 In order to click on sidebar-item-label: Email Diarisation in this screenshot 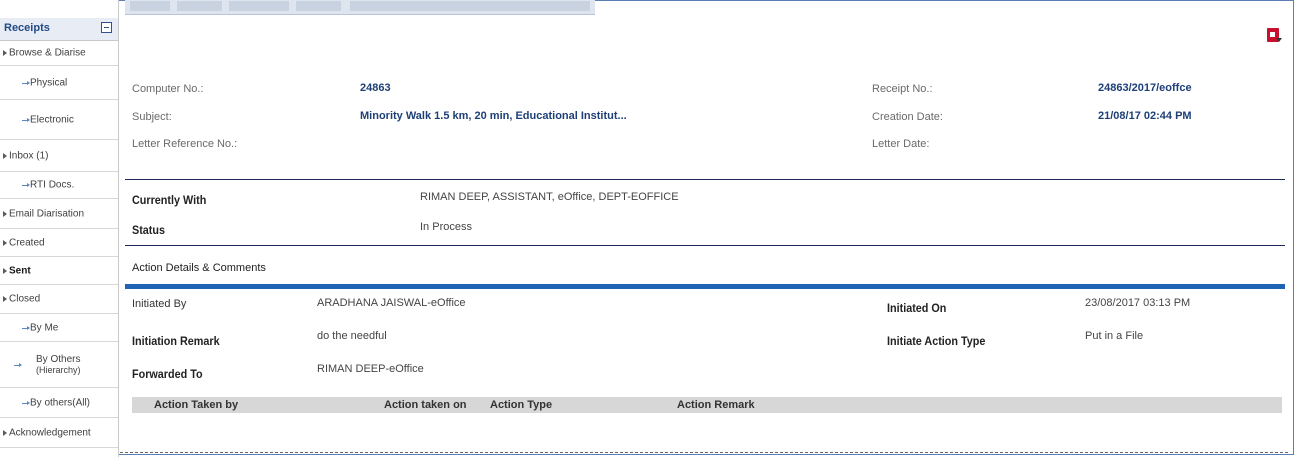, I will do `click(47, 213)`.